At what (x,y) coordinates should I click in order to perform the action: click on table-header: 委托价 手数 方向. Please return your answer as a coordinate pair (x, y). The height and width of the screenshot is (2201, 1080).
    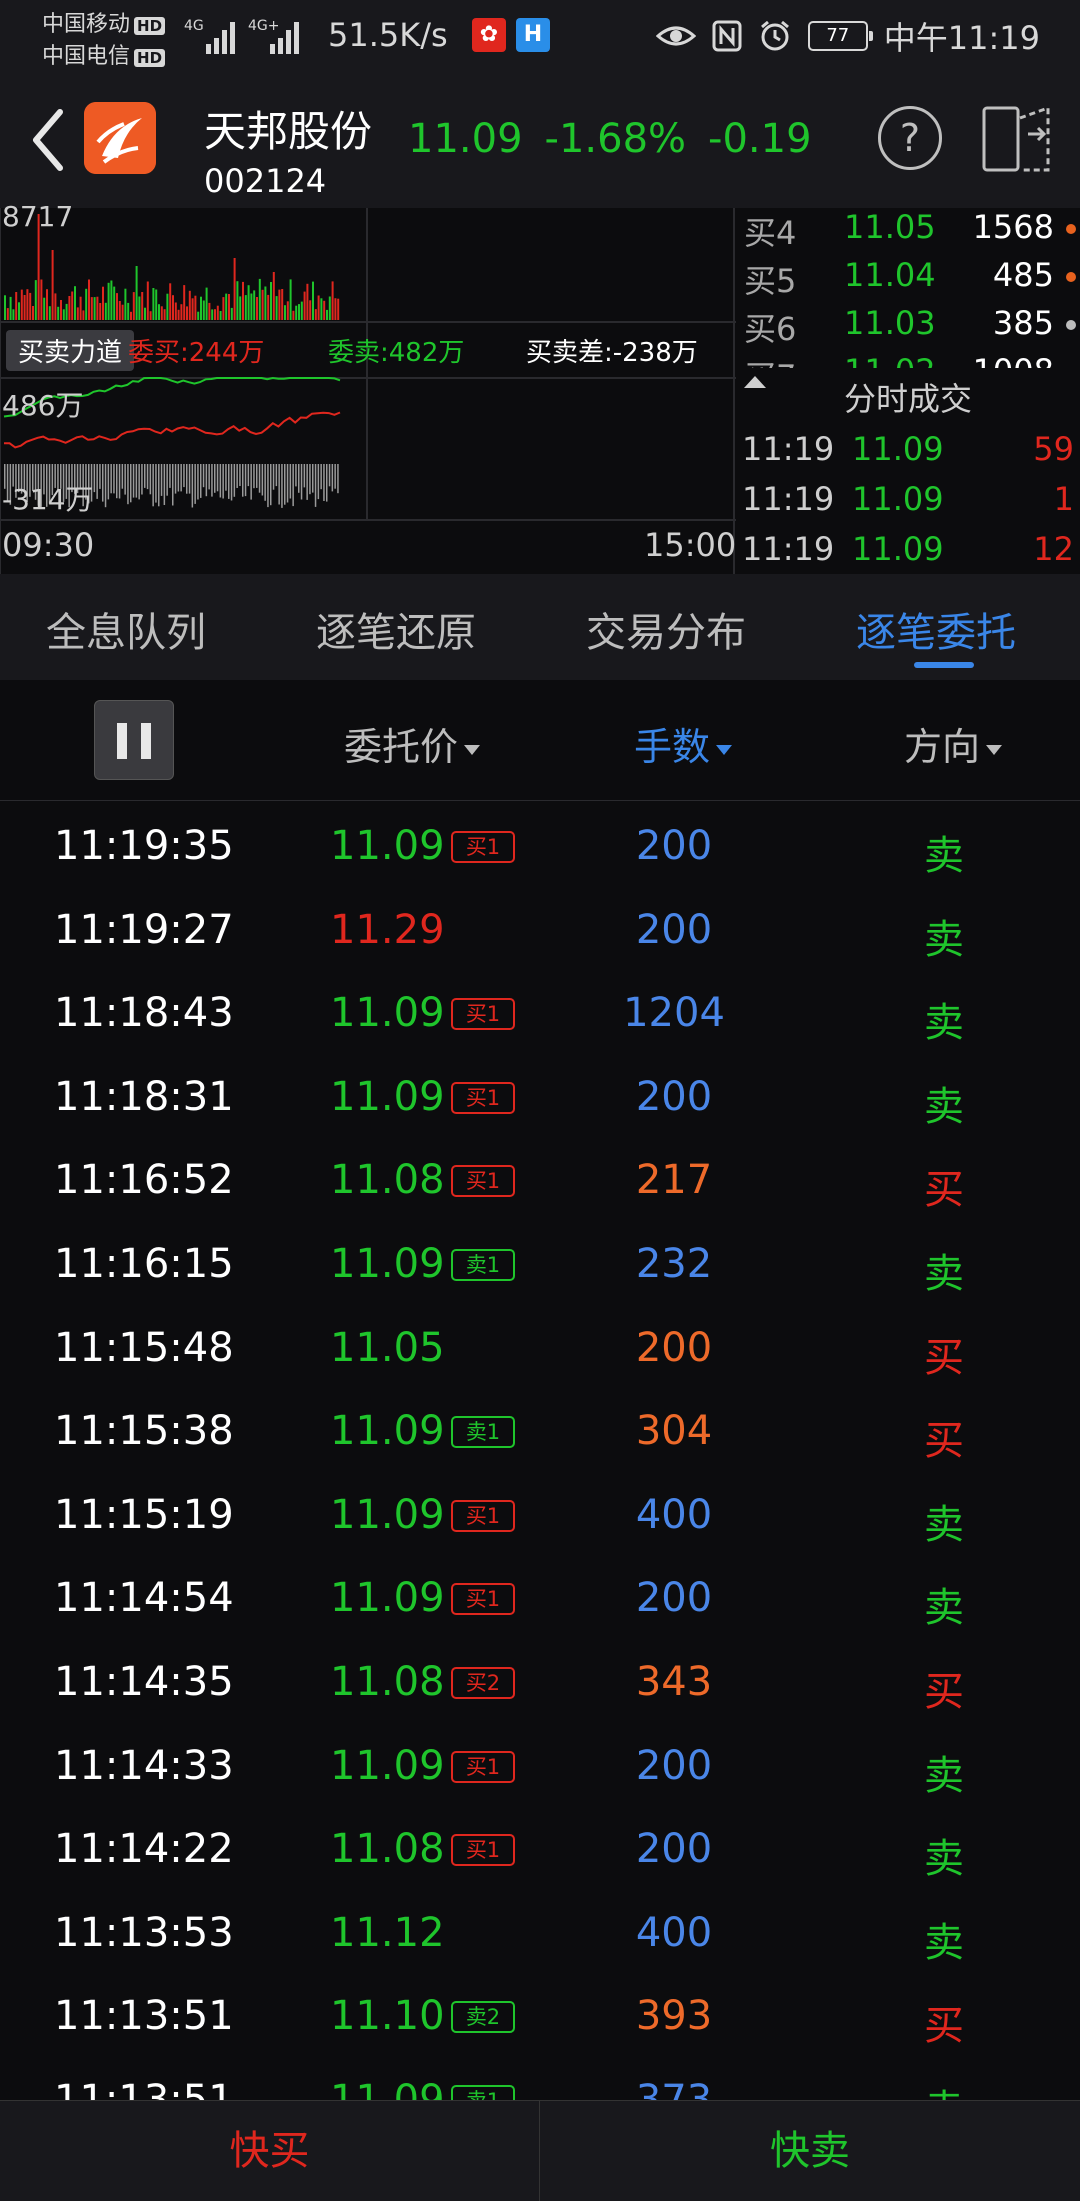
    Looking at the image, I should click on (540, 740).